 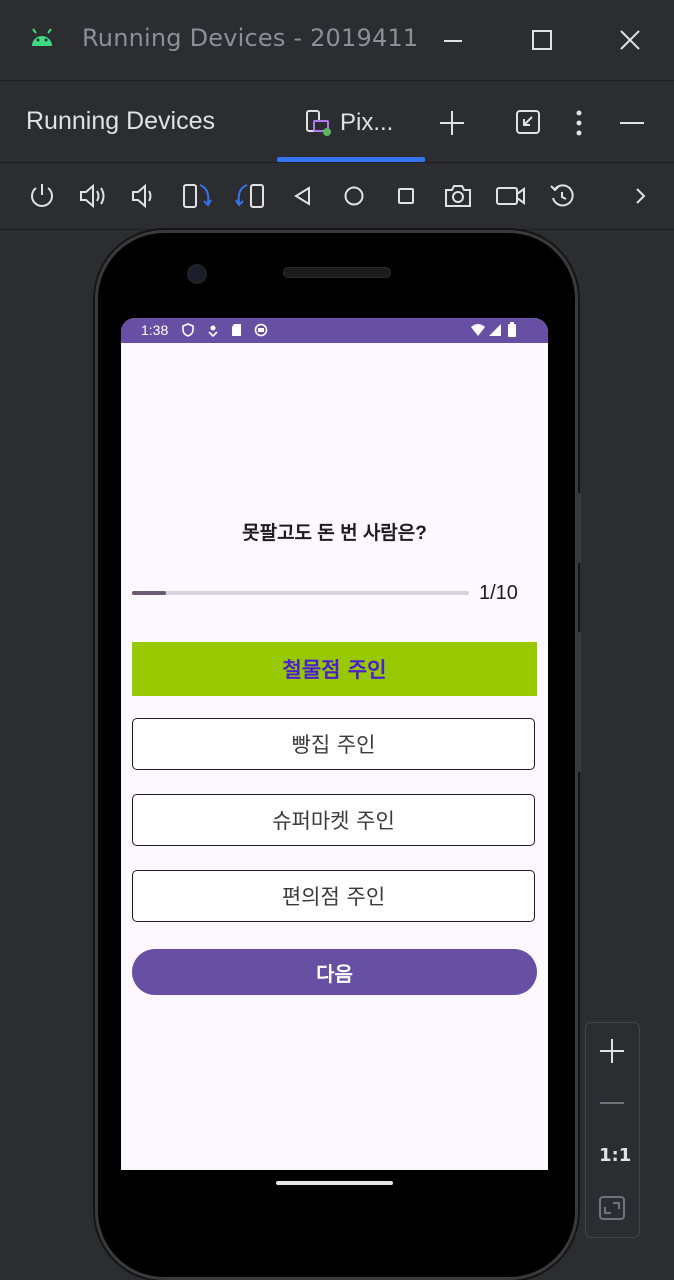 What do you see at coordinates (498, 593) in the screenshot?
I see `progress-text: 1/10` at bounding box center [498, 593].